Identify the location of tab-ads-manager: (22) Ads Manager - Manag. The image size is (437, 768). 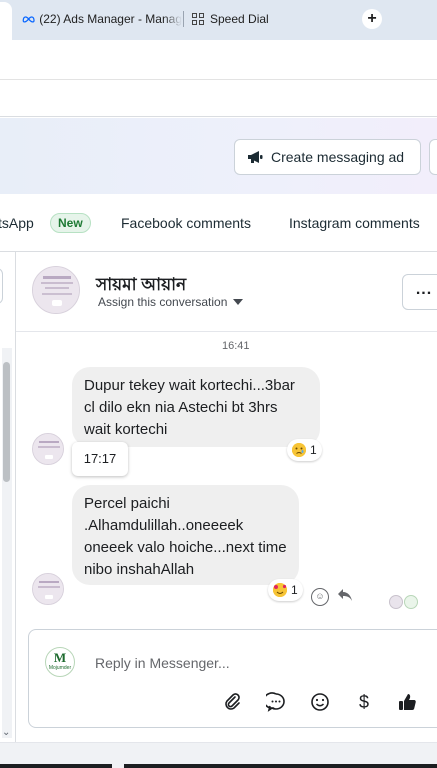
(102, 19).